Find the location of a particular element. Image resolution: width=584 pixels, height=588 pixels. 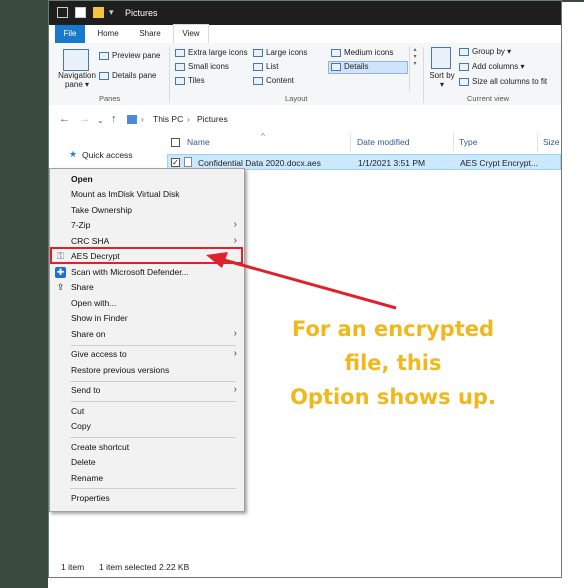

annotation-line: Option shows up. is located at coordinates (393, 397).